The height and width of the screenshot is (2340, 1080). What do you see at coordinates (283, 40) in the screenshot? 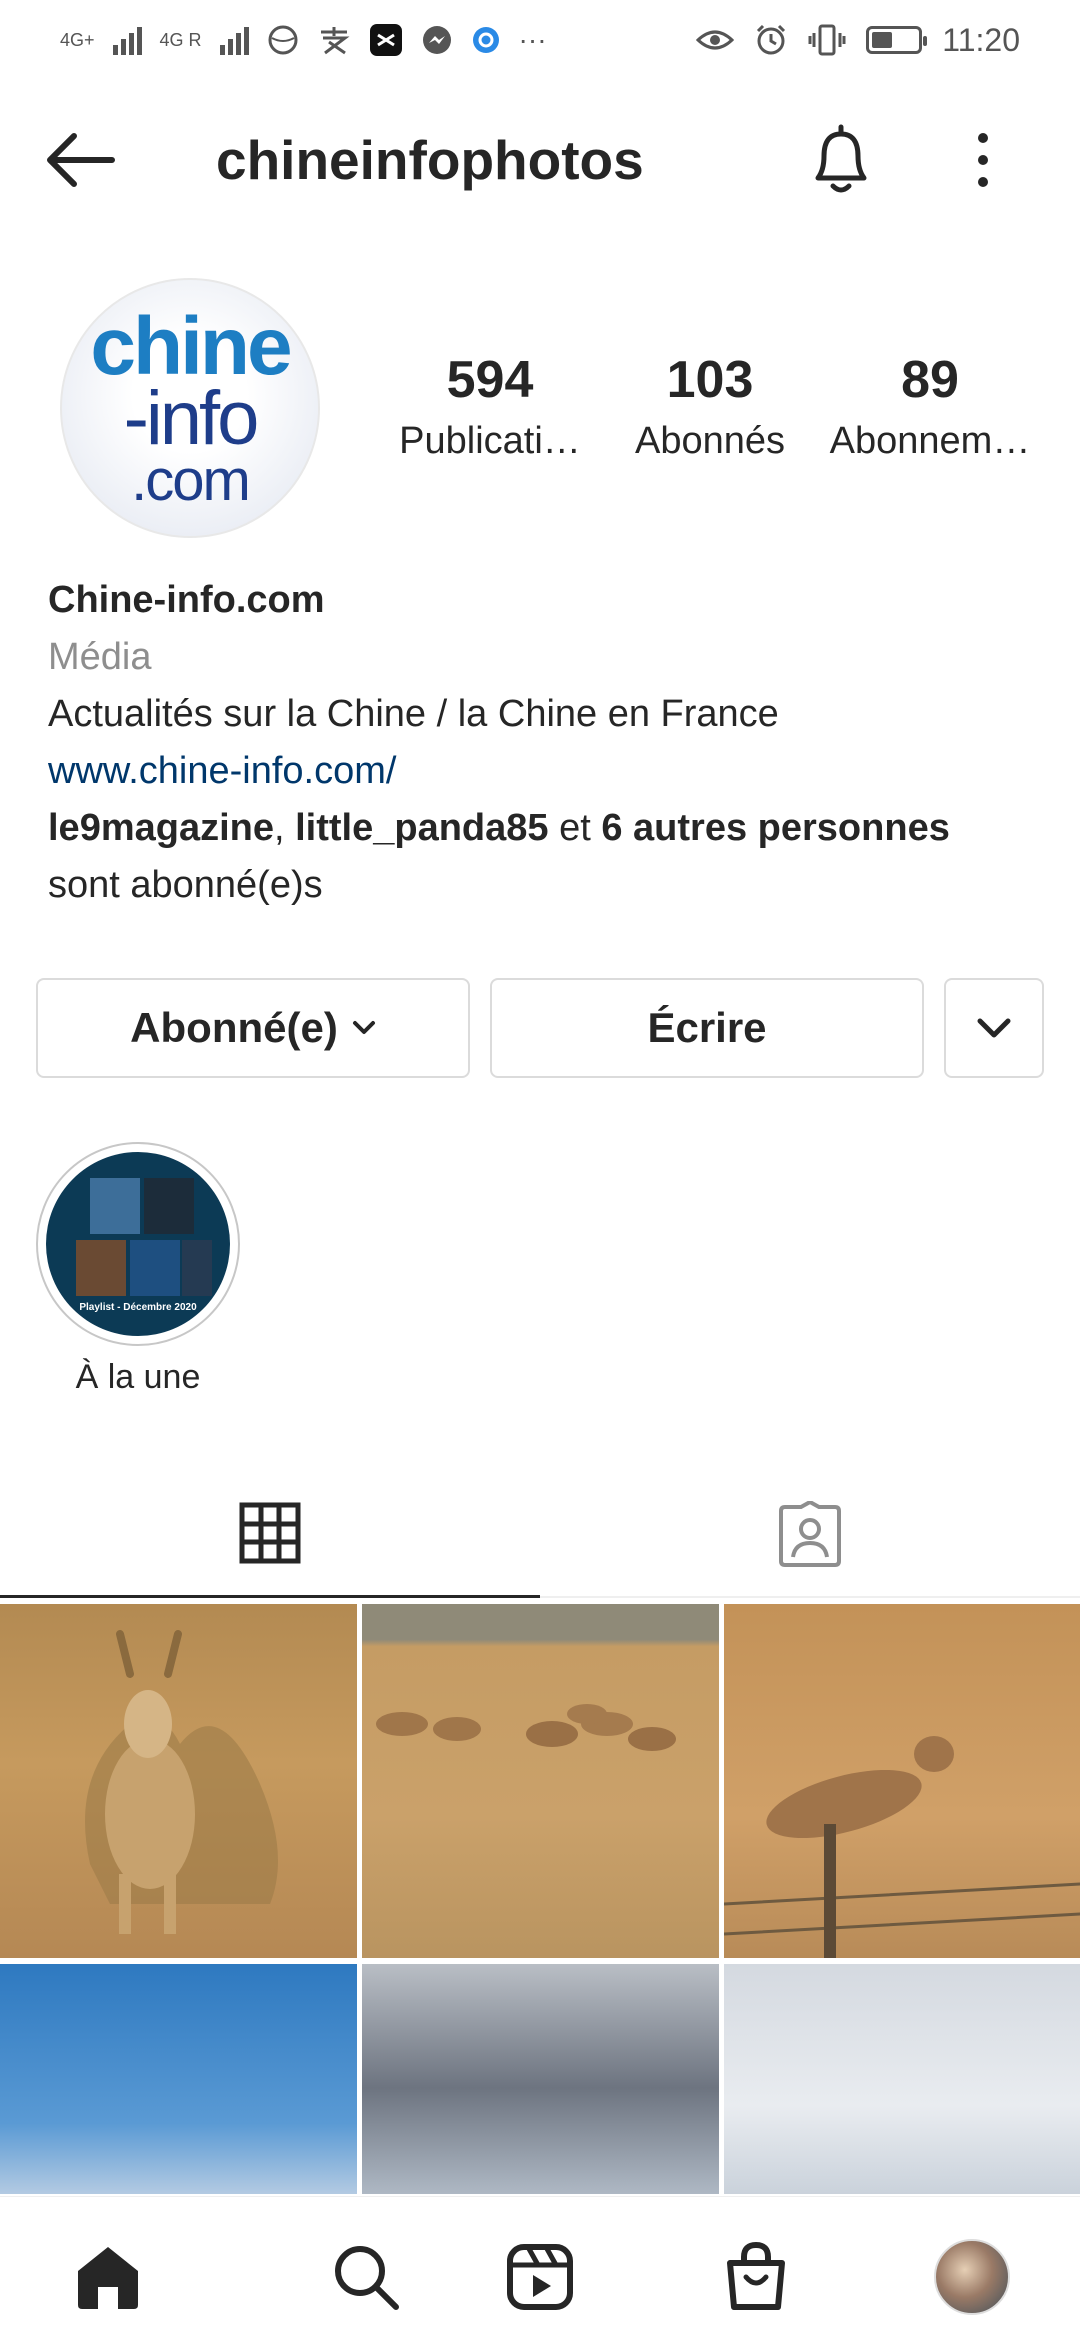
I see `globe-icon` at bounding box center [283, 40].